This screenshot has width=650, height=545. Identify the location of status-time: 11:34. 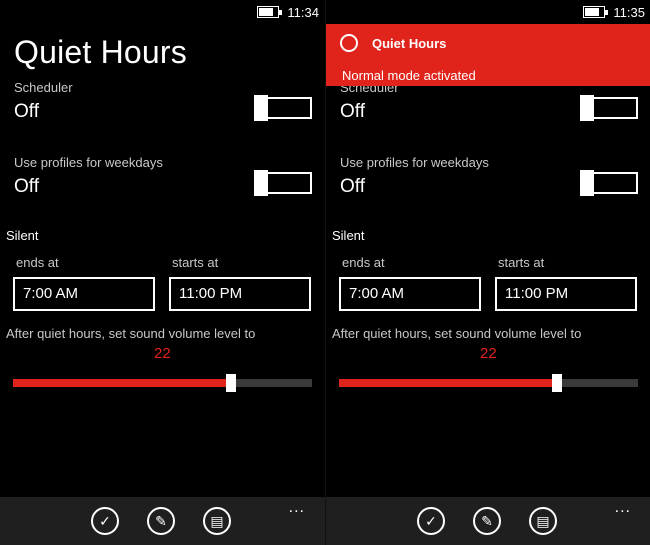
(303, 12).